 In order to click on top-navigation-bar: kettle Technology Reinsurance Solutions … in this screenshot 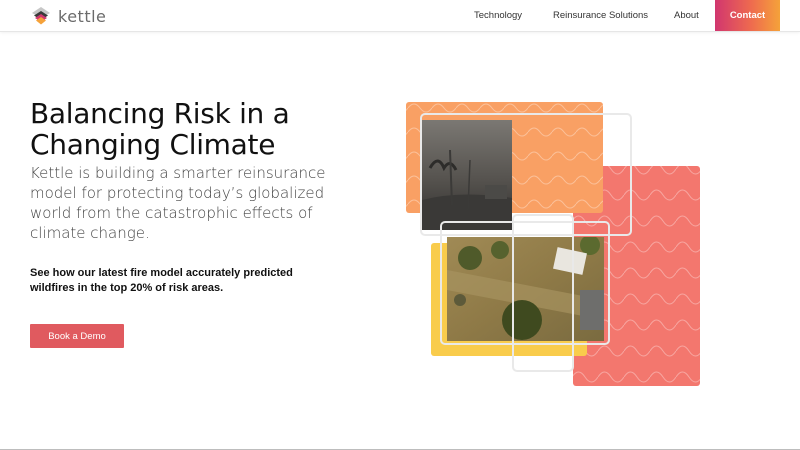, I will do `click(400, 16)`.